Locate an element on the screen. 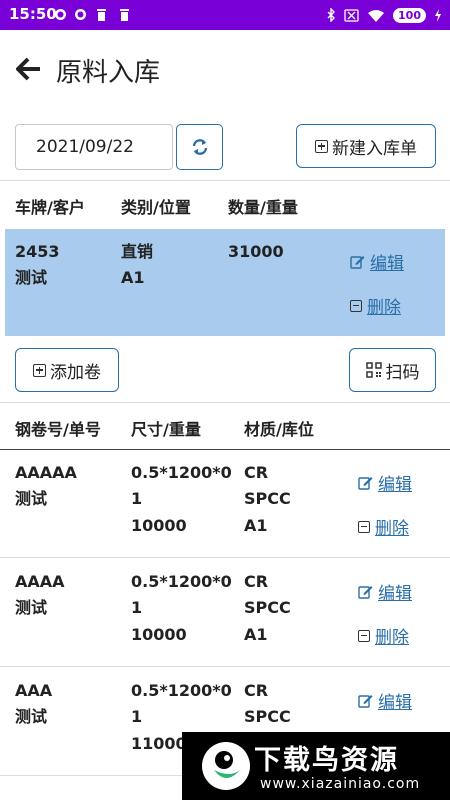 The height and width of the screenshot is (800, 450). status-icons: 100 is located at coordinates (384, 15).